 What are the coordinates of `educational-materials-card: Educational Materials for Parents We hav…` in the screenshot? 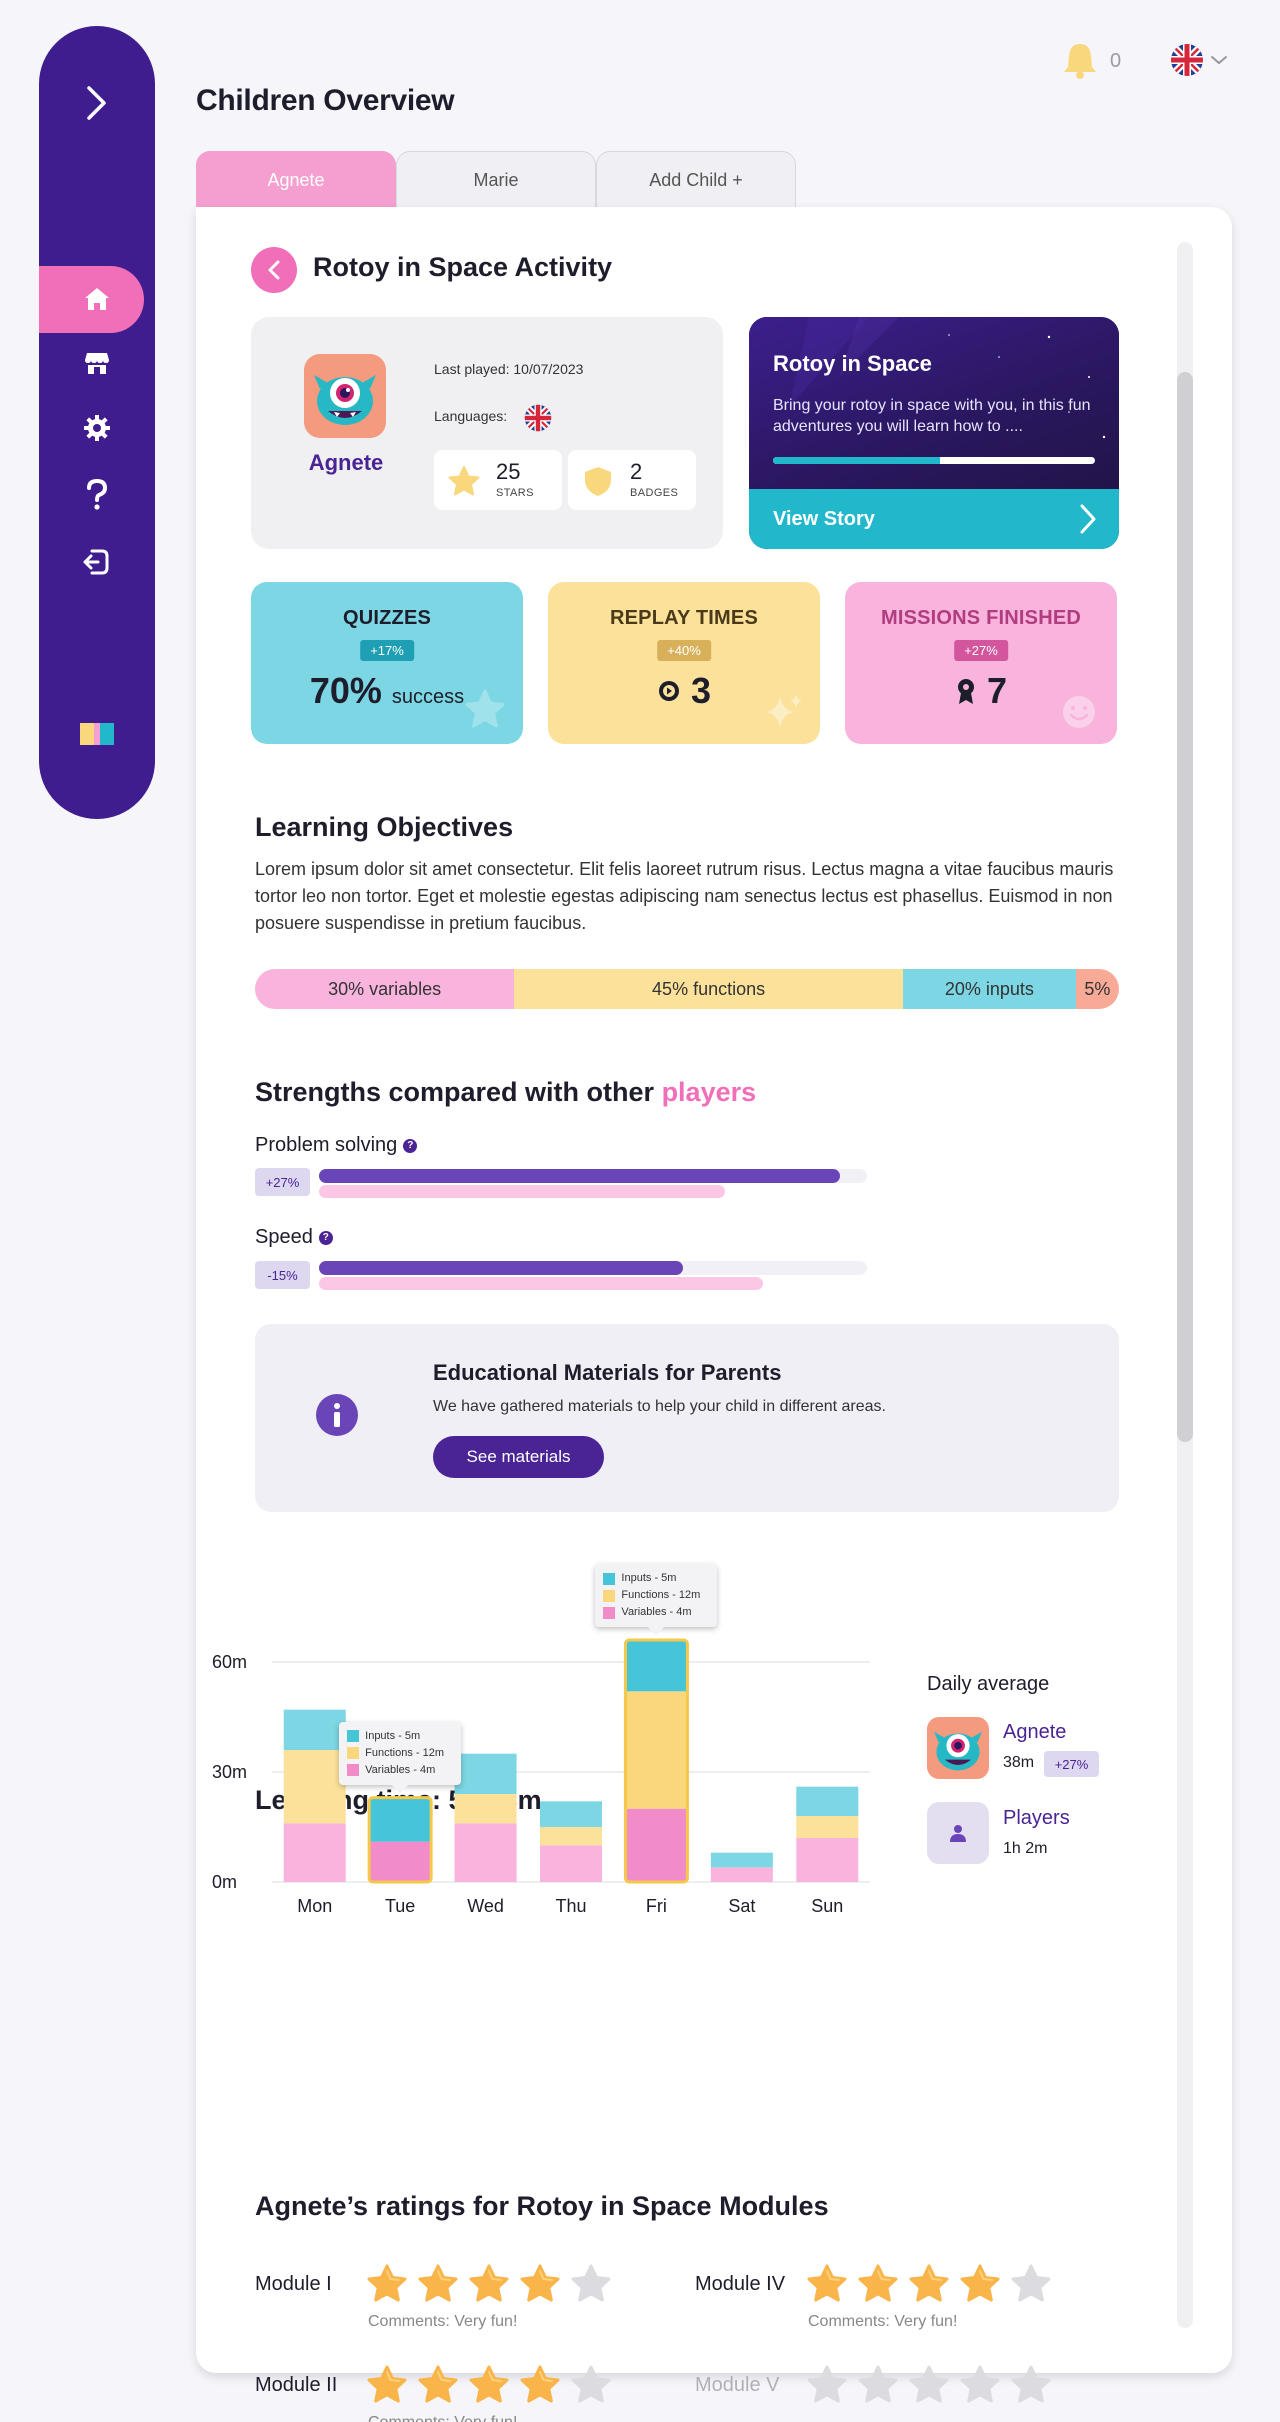 It's located at (687, 1418).